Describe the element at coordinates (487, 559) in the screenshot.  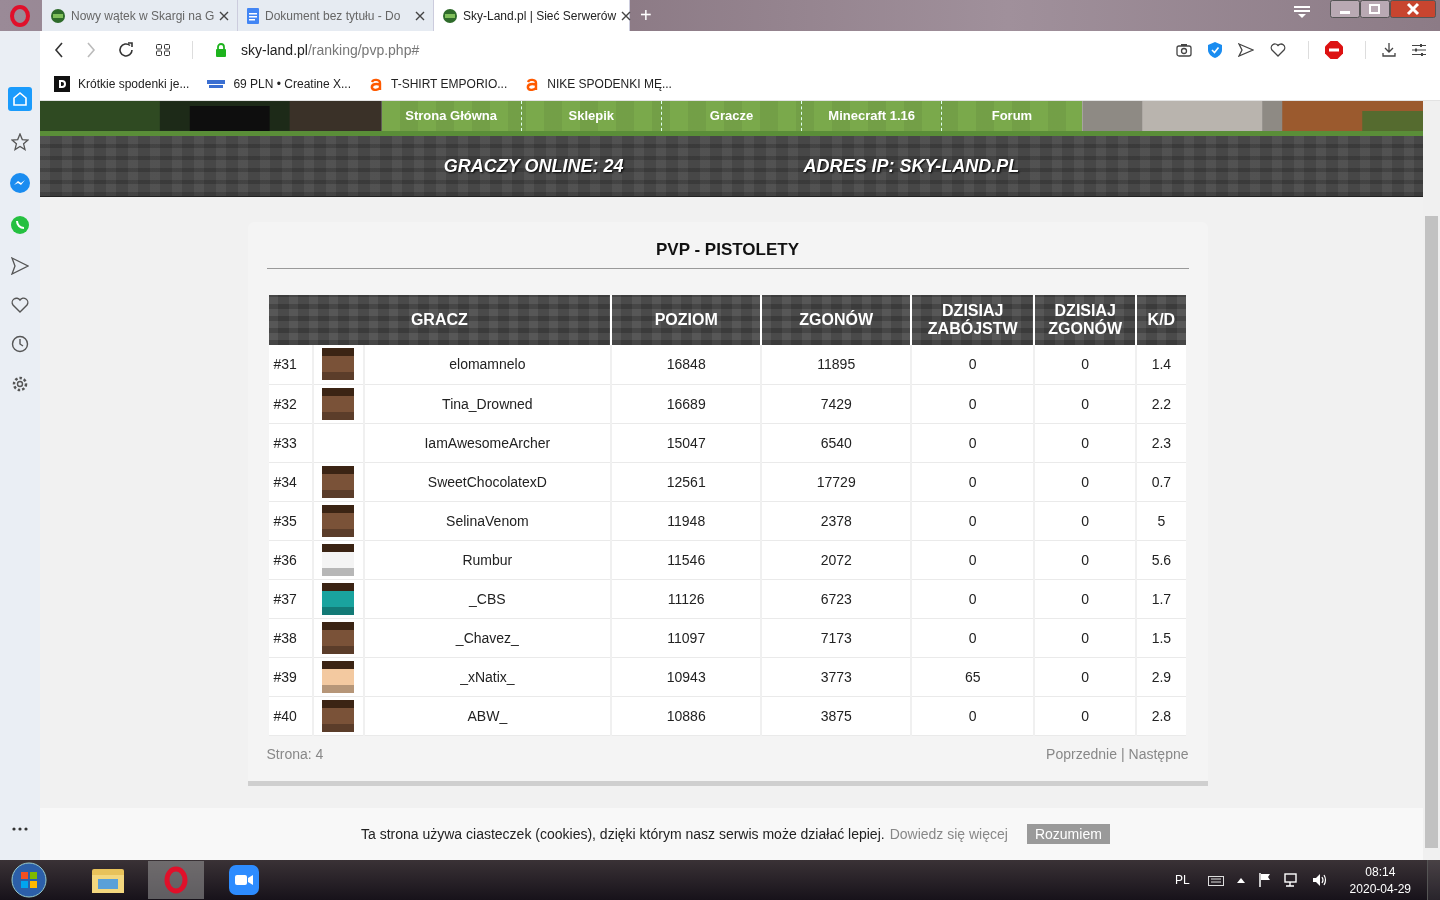
I see `player-name-cell: Rumbur` at that location.